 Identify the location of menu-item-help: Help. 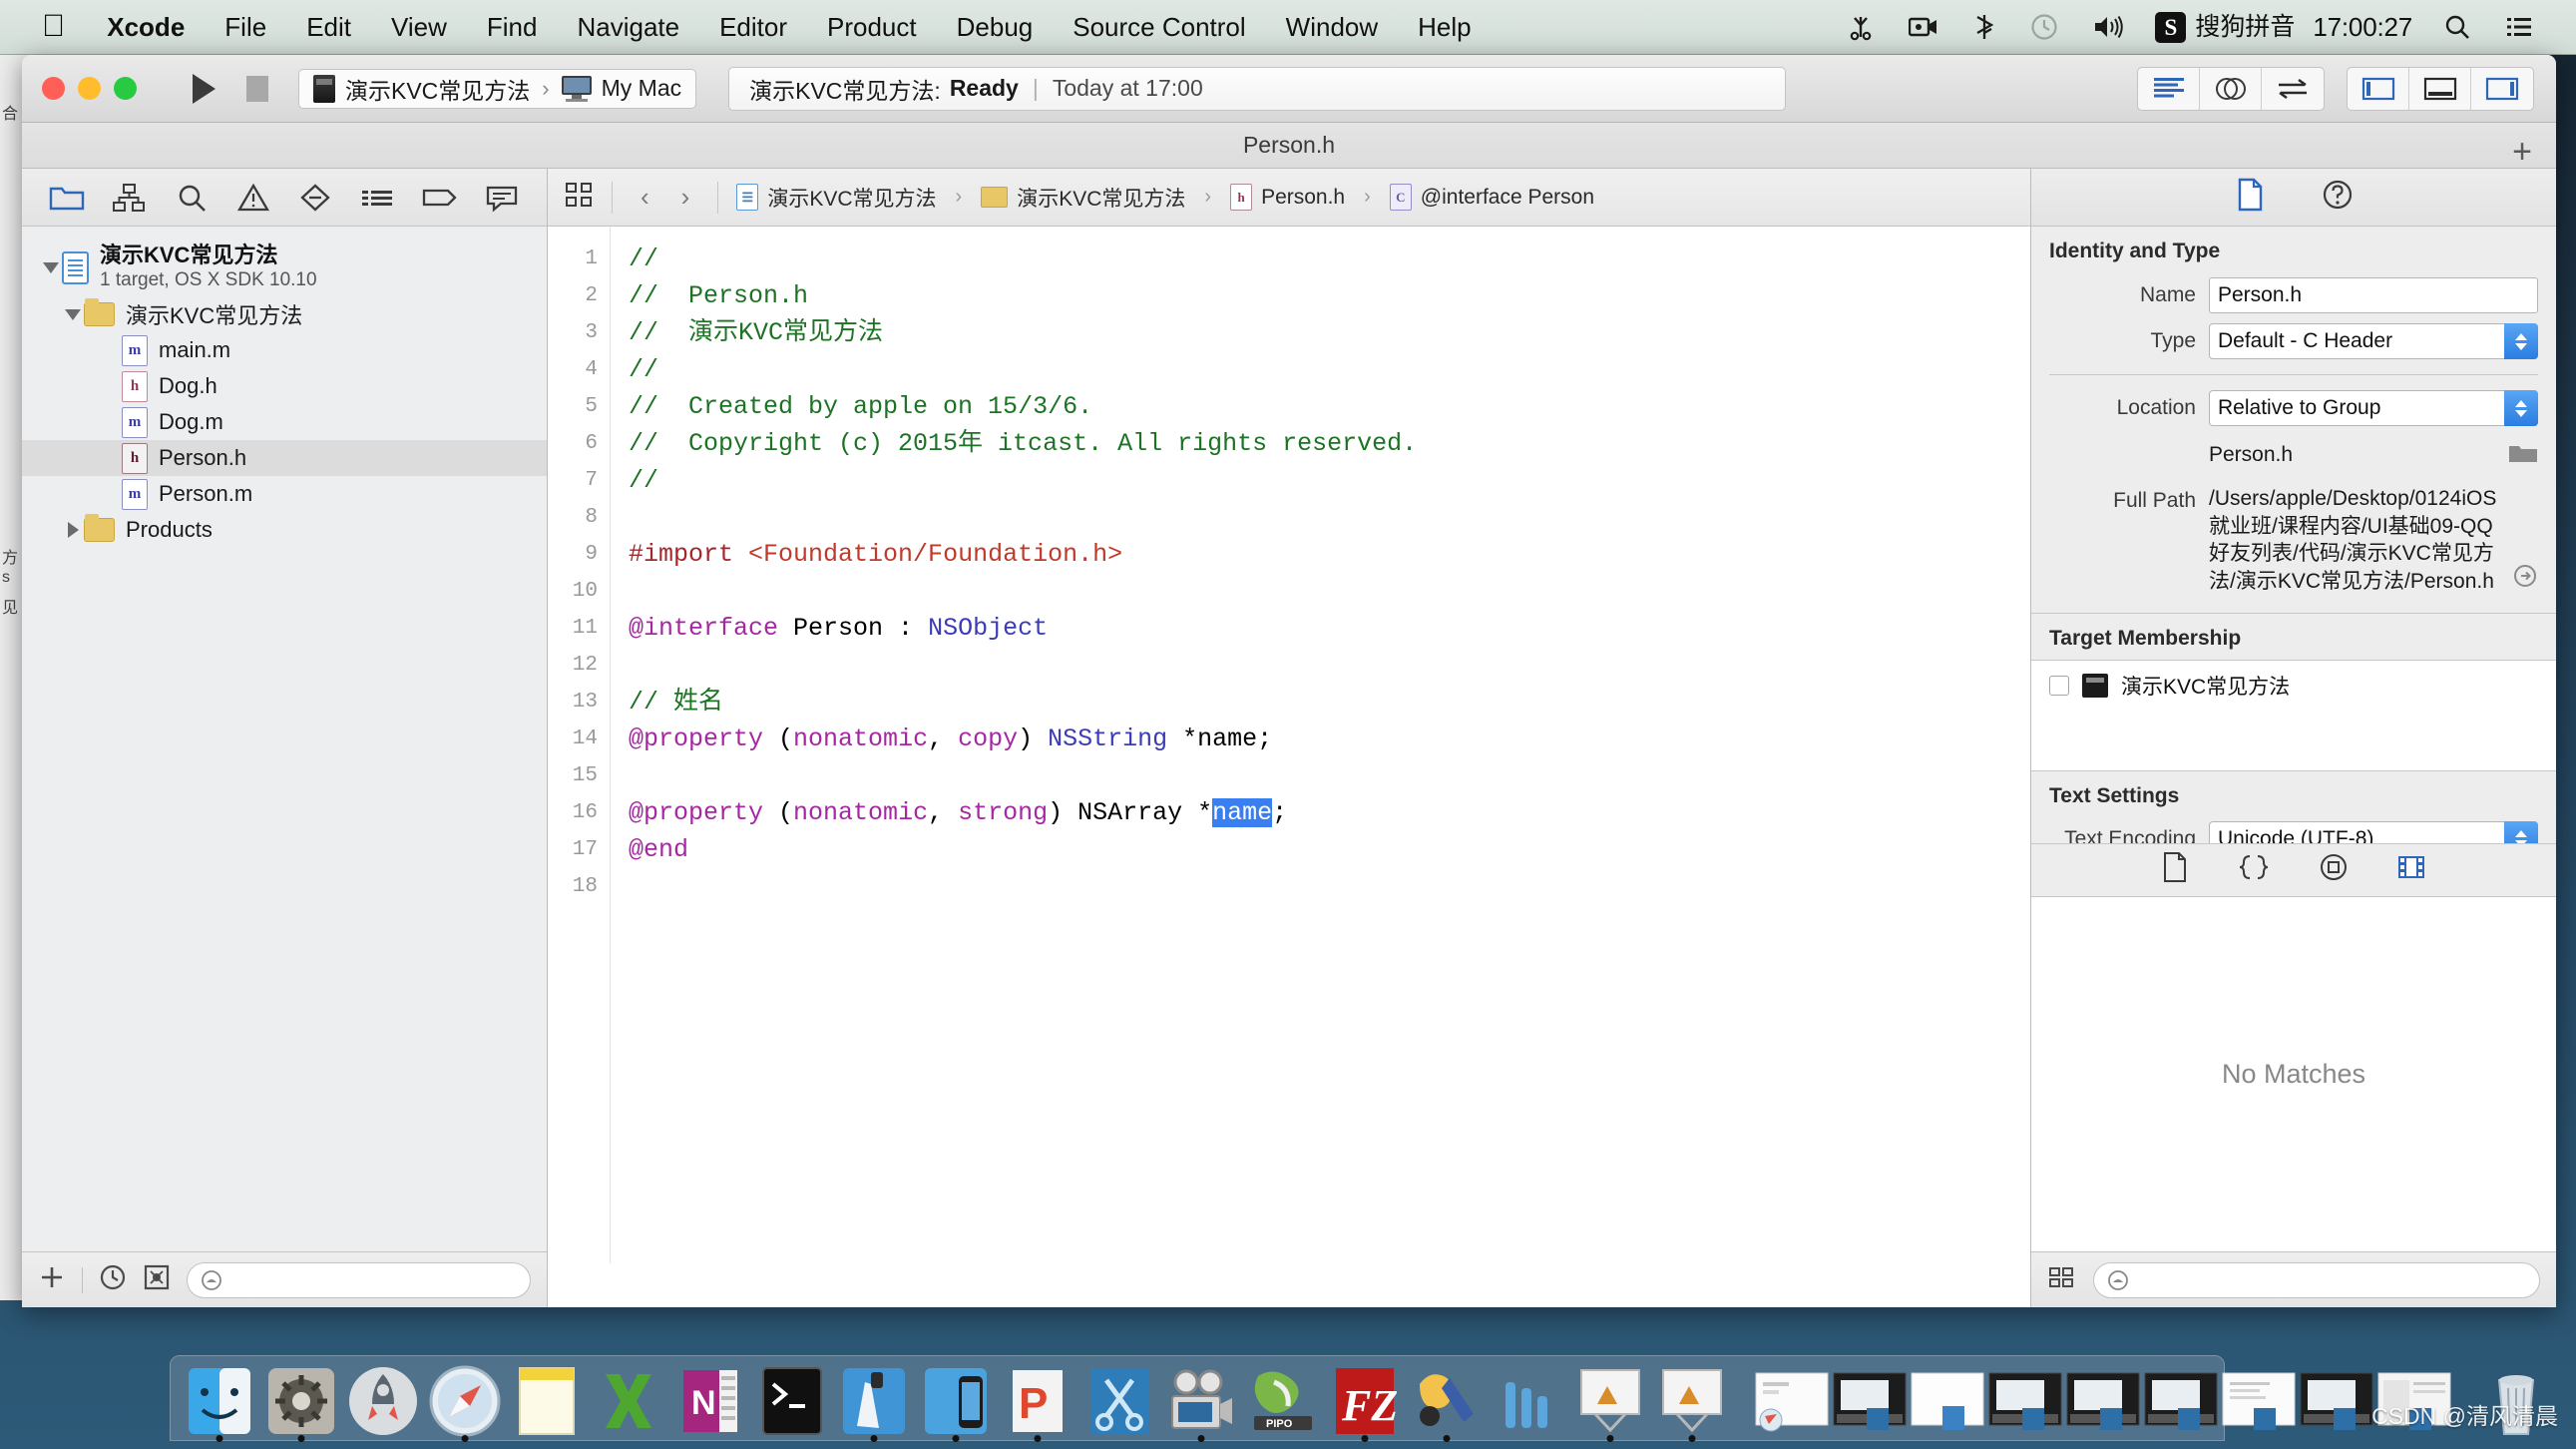
(1444, 27).